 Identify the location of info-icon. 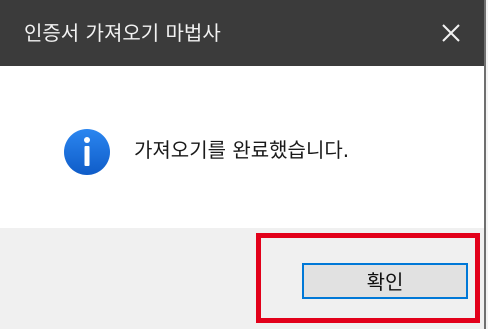
(87, 152).